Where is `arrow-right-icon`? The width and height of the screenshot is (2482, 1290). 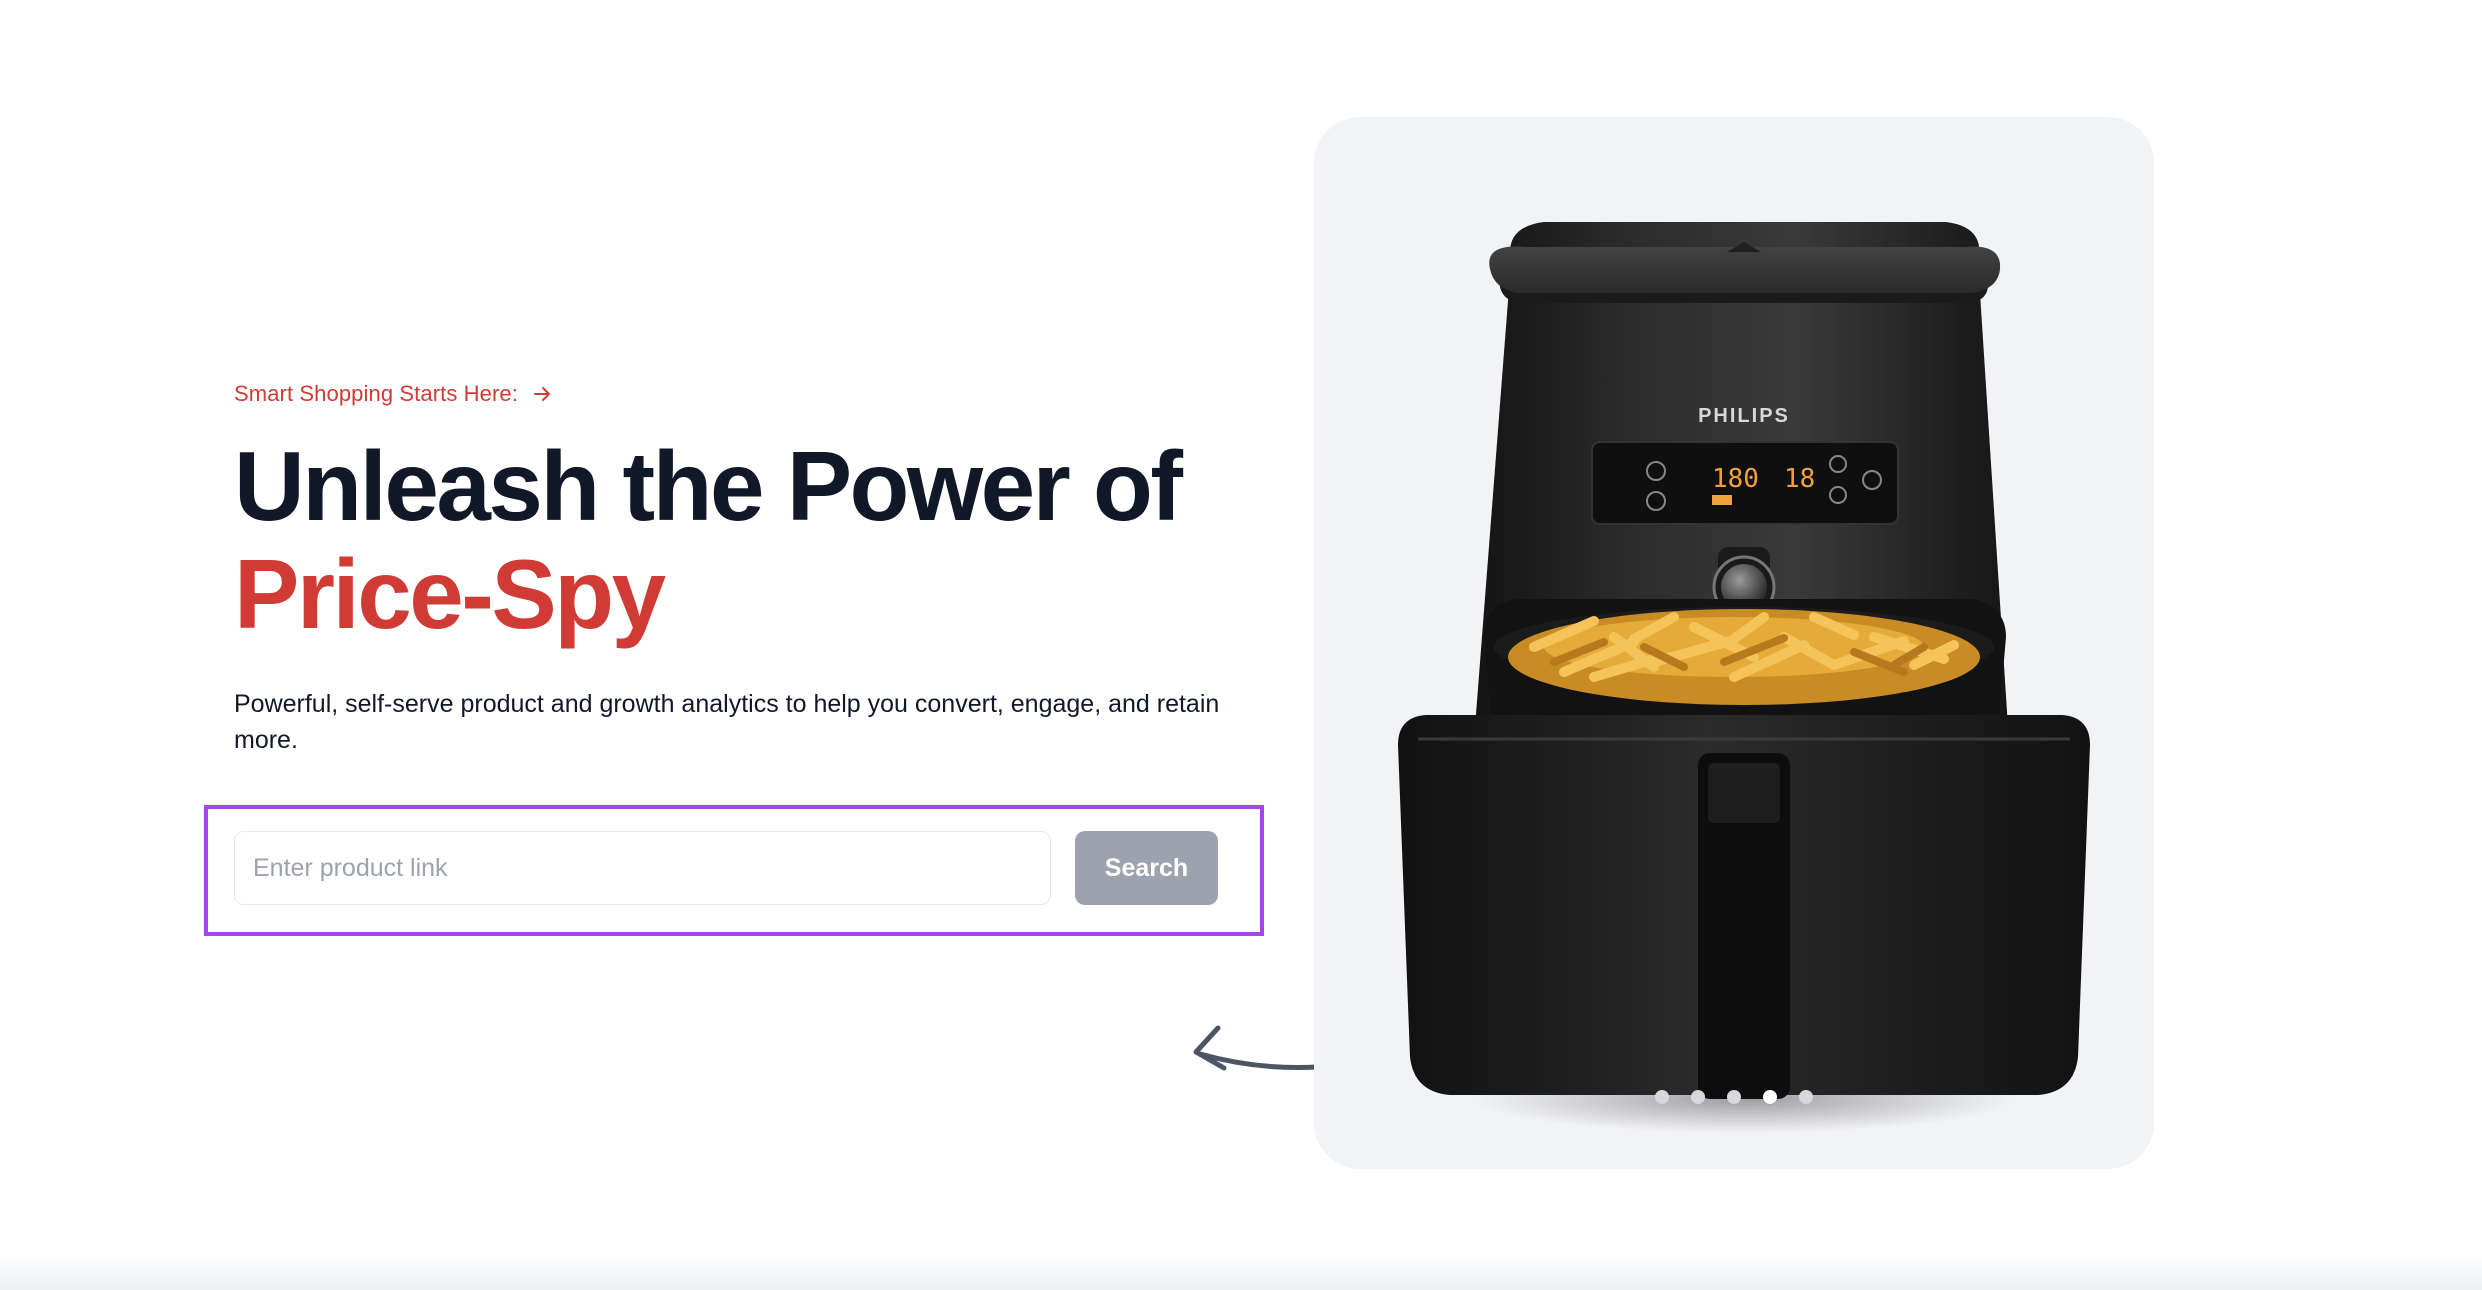
arrow-right-icon is located at coordinates (541, 394).